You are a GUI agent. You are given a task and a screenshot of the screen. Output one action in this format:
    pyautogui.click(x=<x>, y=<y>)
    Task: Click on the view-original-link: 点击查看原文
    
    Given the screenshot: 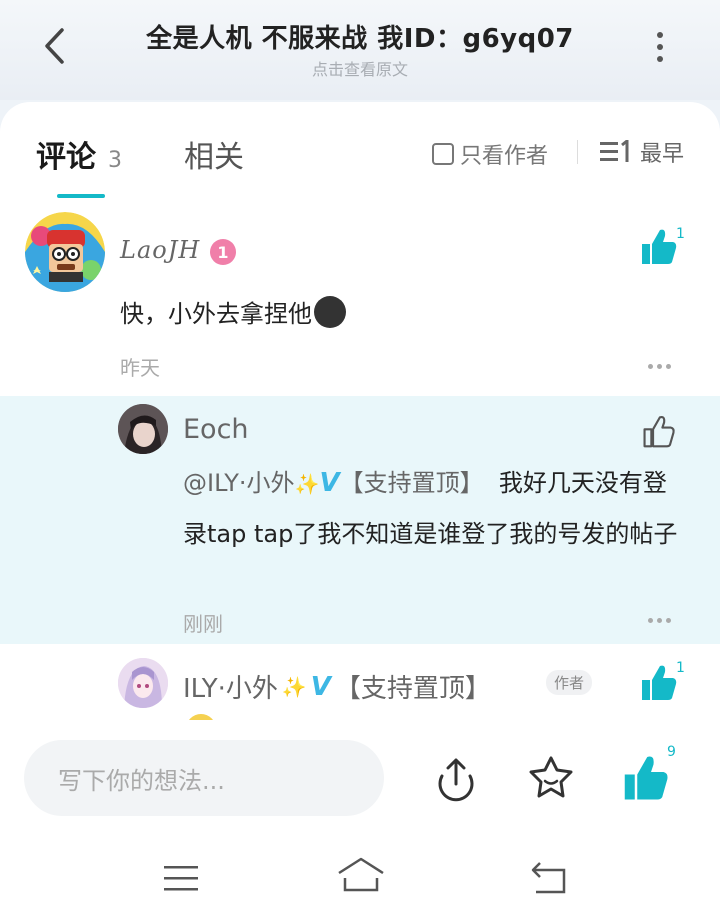 What is the action you would take?
    pyautogui.click(x=360, y=68)
    